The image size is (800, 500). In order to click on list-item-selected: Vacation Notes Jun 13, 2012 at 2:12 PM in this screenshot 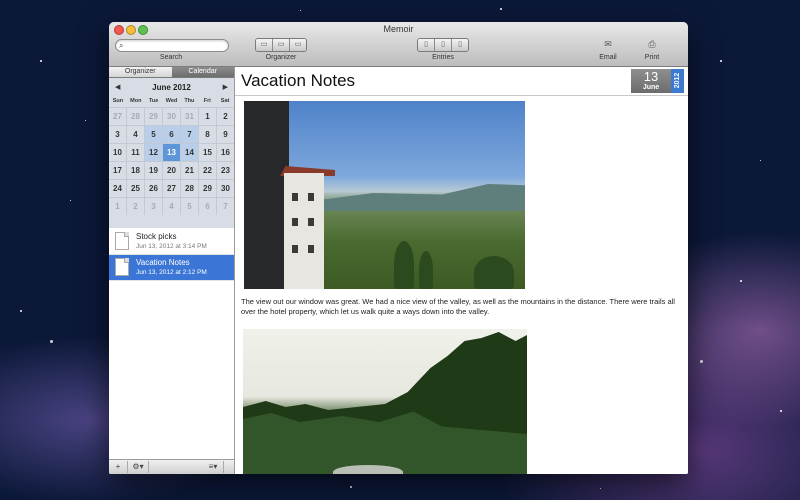, I will do `click(171, 268)`.